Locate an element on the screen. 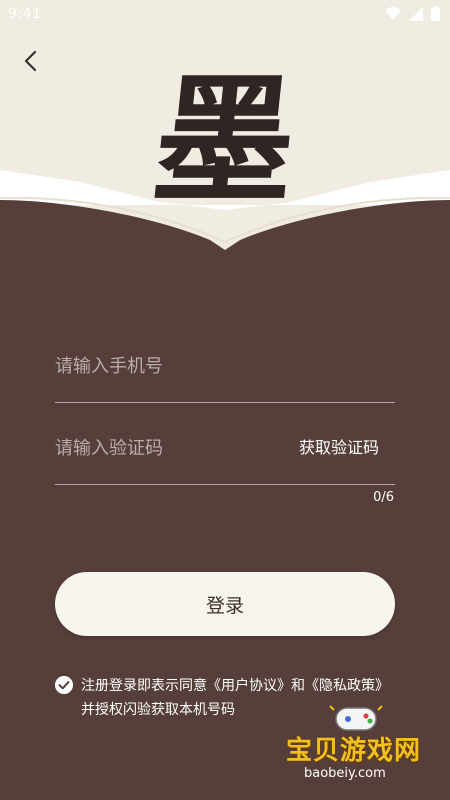 This screenshot has width=450, height=800. status-bar: 9:41 is located at coordinates (225, 15).